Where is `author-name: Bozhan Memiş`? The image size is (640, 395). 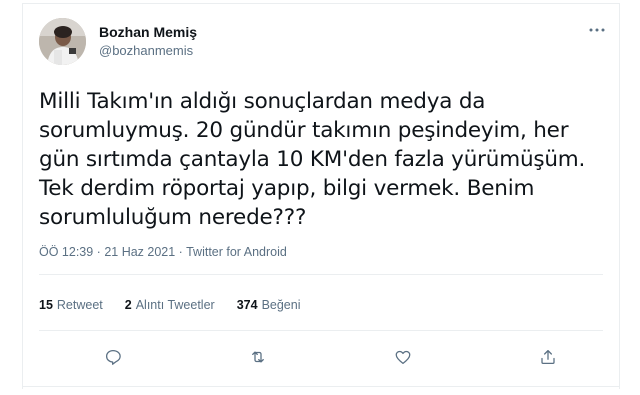 author-name: Bozhan Memiş is located at coordinates (148, 32).